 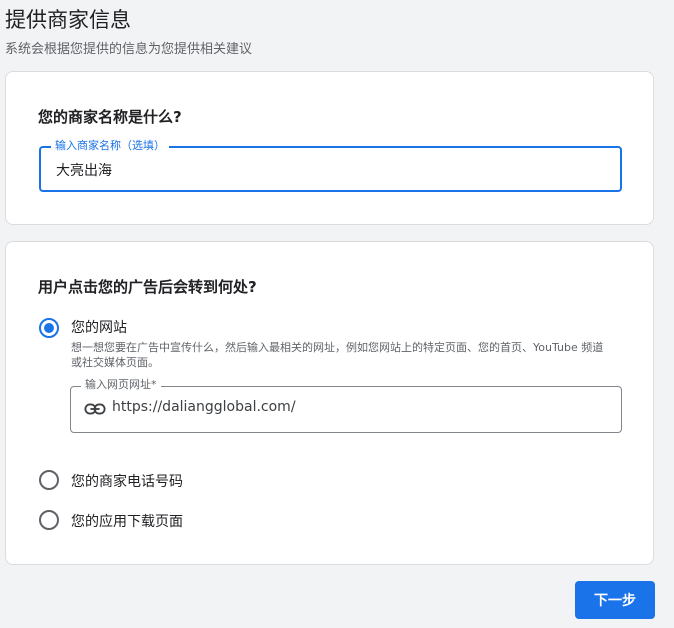 What do you see at coordinates (147, 287) in the screenshot?
I see `destination-question: 用户点击您的广告后会转到何处?` at bounding box center [147, 287].